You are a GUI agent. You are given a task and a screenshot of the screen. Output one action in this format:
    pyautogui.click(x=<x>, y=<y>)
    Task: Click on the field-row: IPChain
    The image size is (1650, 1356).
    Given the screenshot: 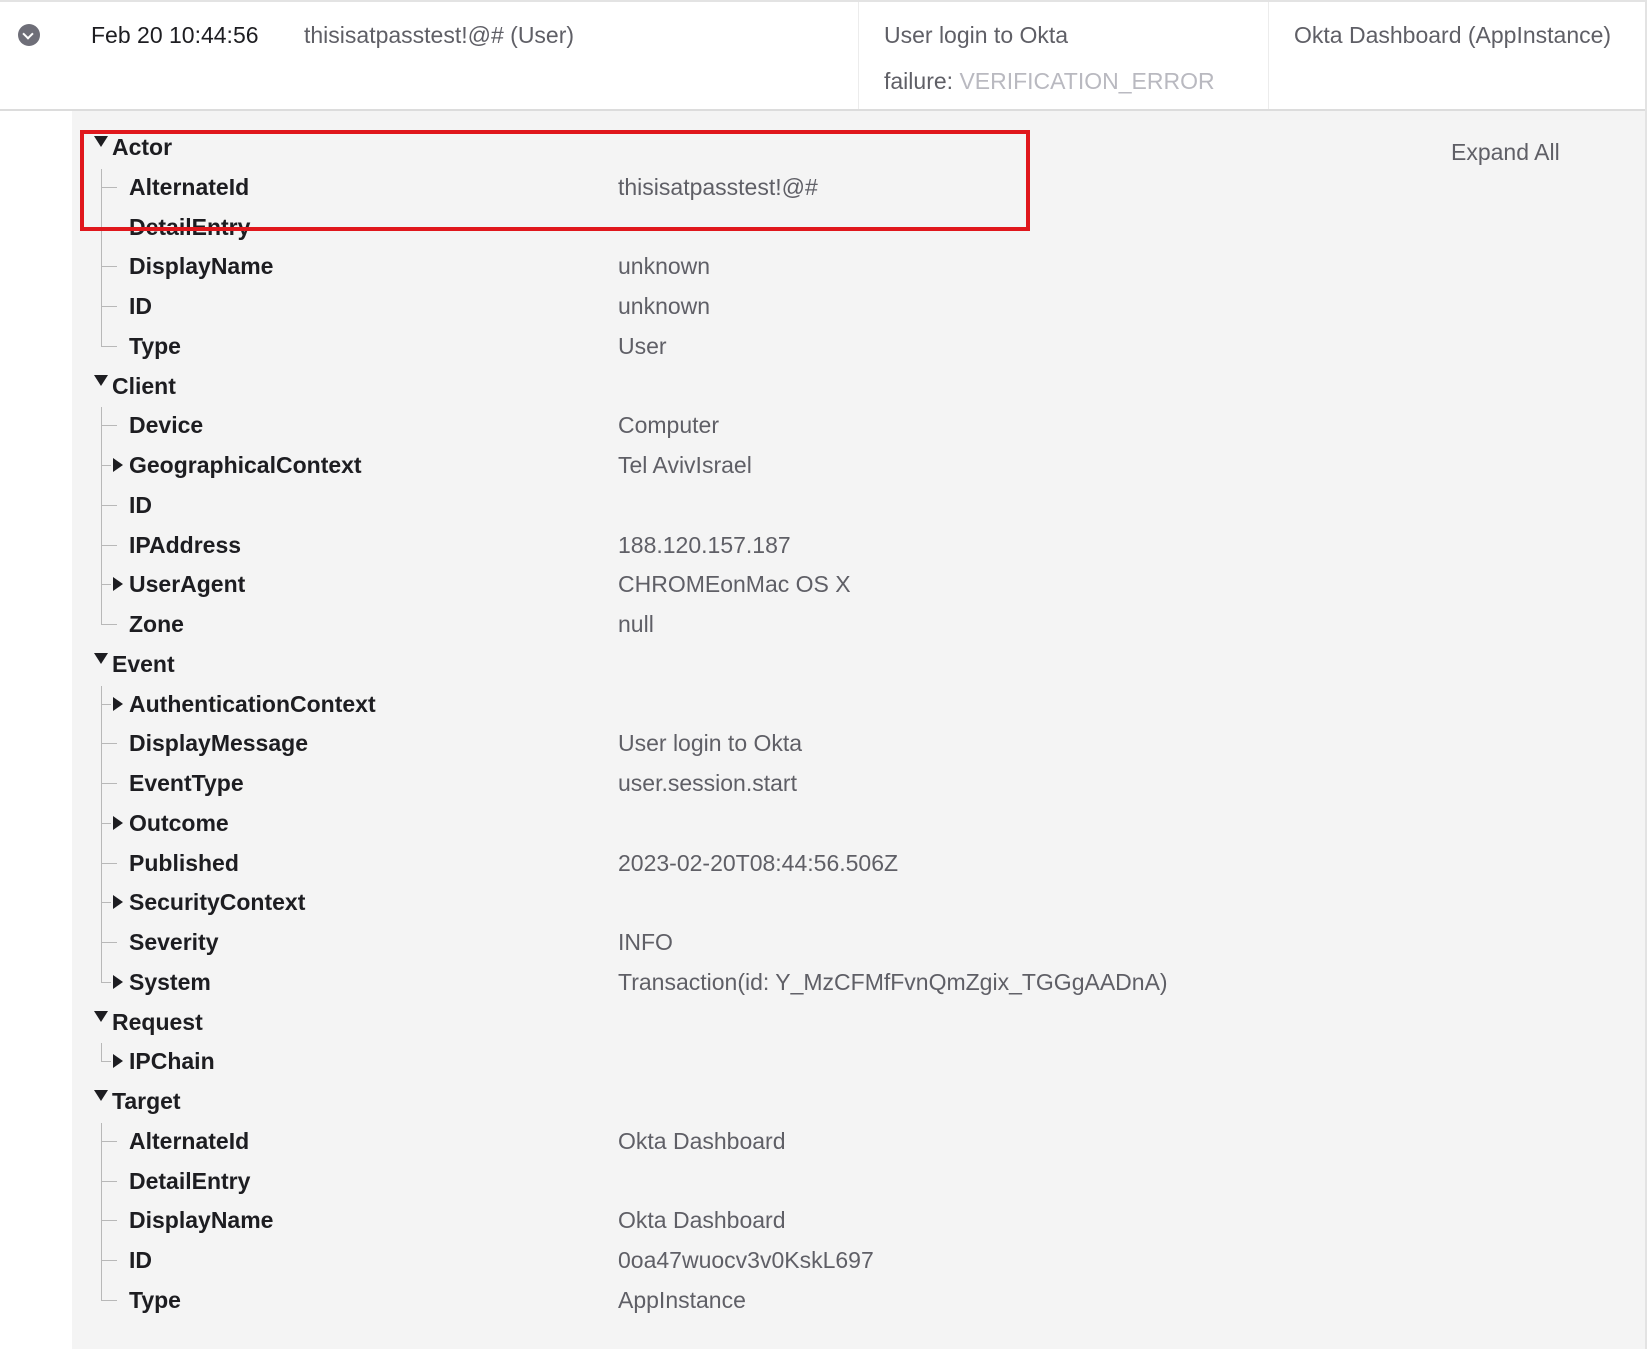 What is the action you would take?
    pyautogui.click(x=822, y=1061)
    